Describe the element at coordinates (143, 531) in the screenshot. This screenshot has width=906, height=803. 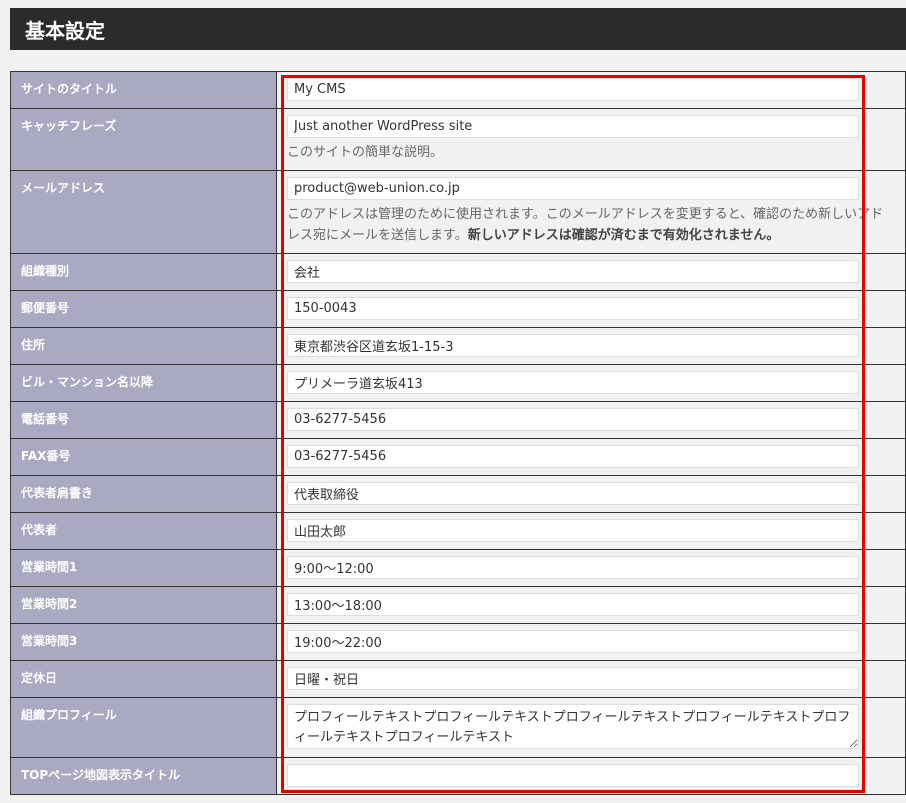
I see `label-representative: 代表者` at that location.